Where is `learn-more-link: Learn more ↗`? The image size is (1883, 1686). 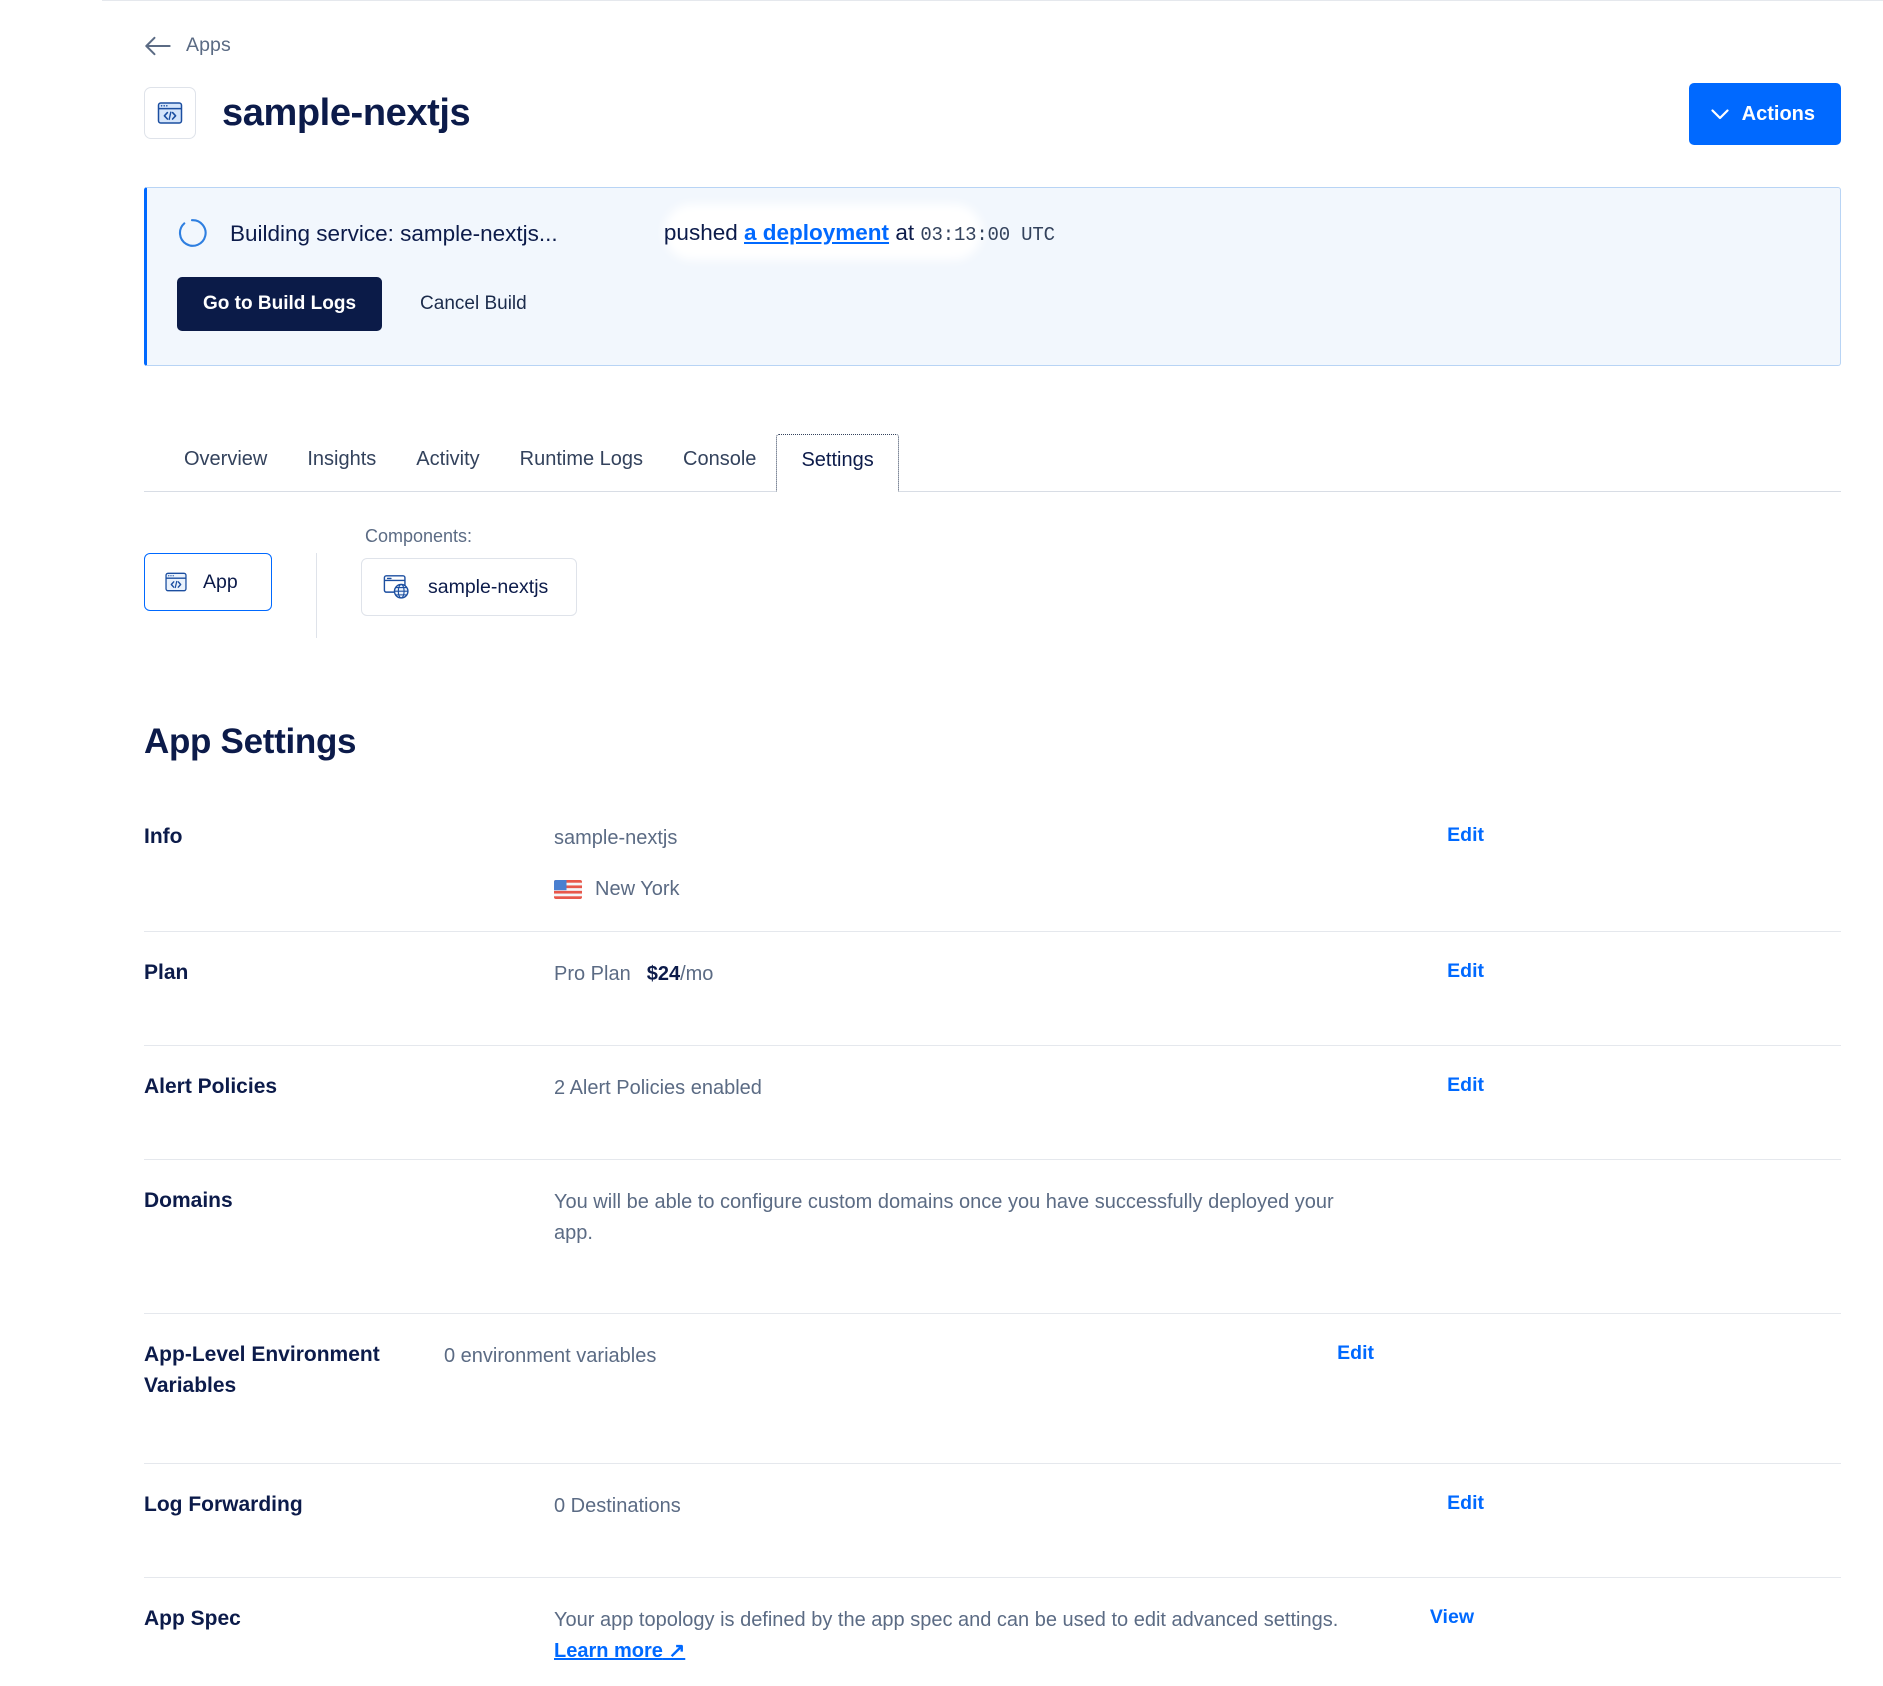 learn-more-link: Learn more ↗ is located at coordinates (619, 1651).